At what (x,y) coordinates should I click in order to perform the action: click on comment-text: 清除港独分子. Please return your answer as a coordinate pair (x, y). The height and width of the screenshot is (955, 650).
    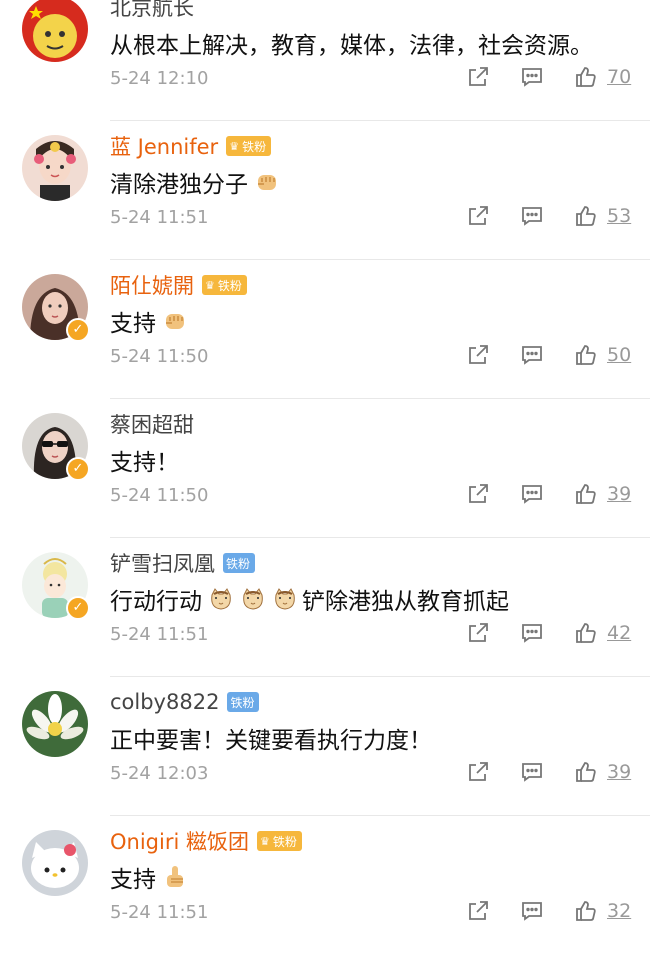
    Looking at the image, I should click on (195, 182).